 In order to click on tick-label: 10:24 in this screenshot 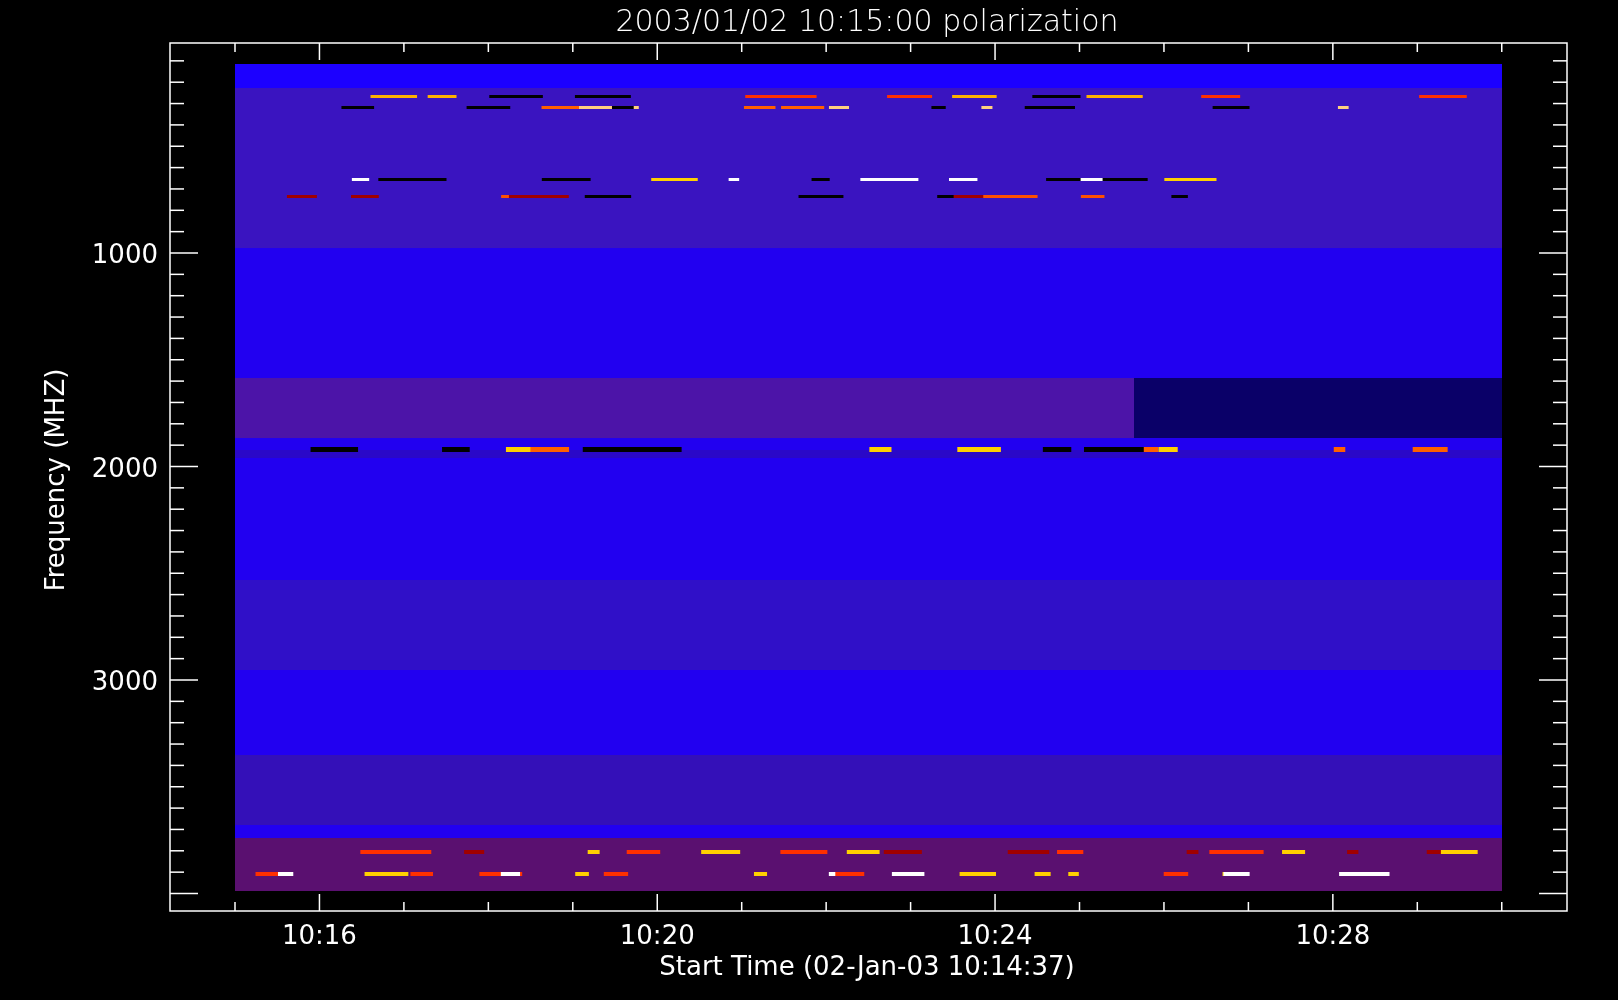, I will do `click(995, 935)`.